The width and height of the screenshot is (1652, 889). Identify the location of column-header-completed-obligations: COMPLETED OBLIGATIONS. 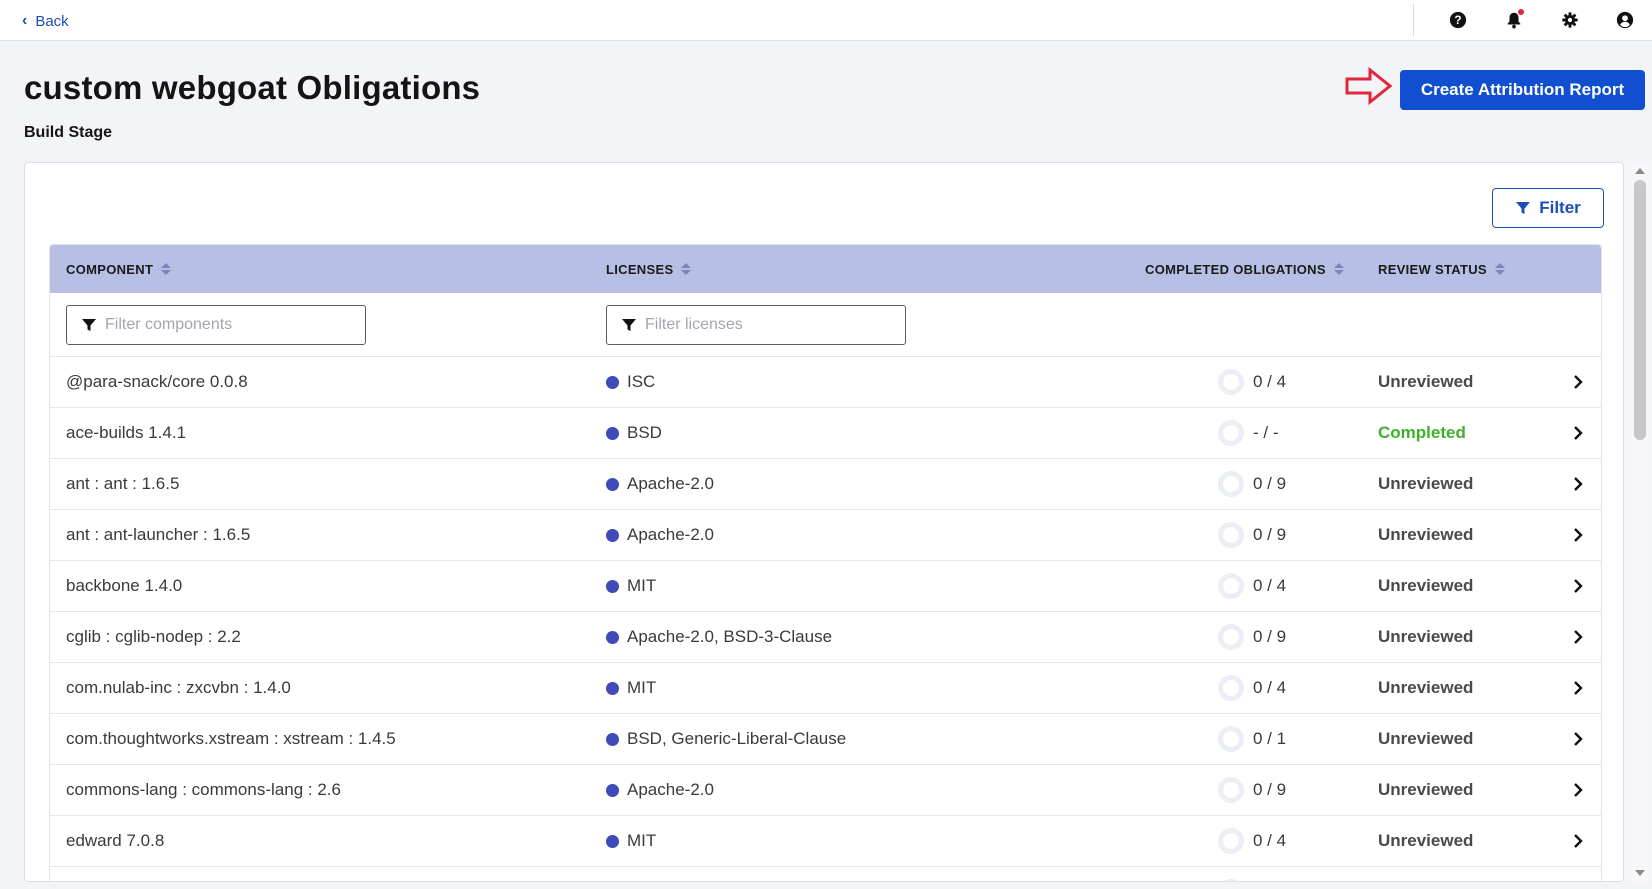
(1244, 269).